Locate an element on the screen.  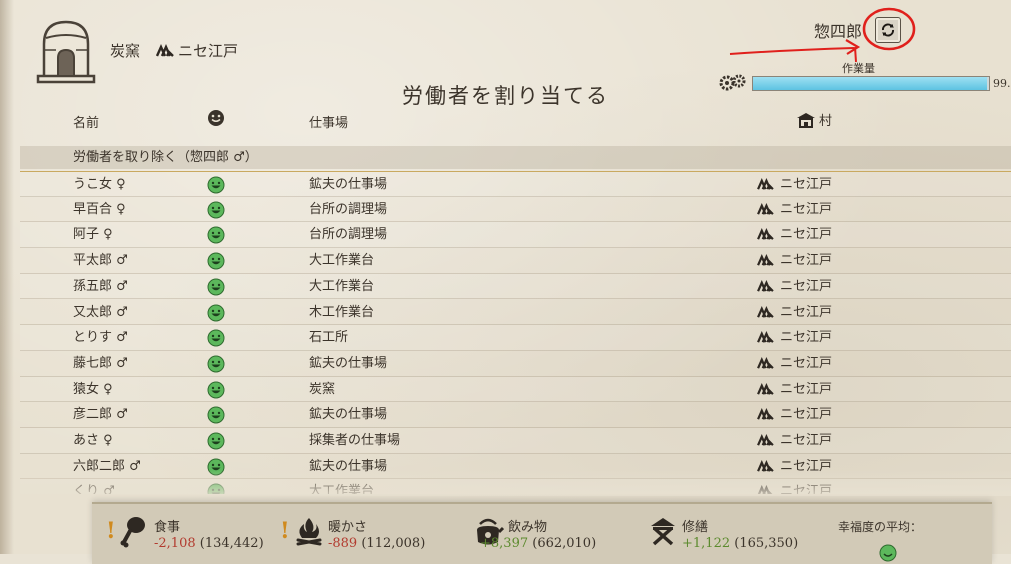
remove-worker-row: 労働者を取り除く（惣四郎 ♂） is located at coordinates (515, 157).